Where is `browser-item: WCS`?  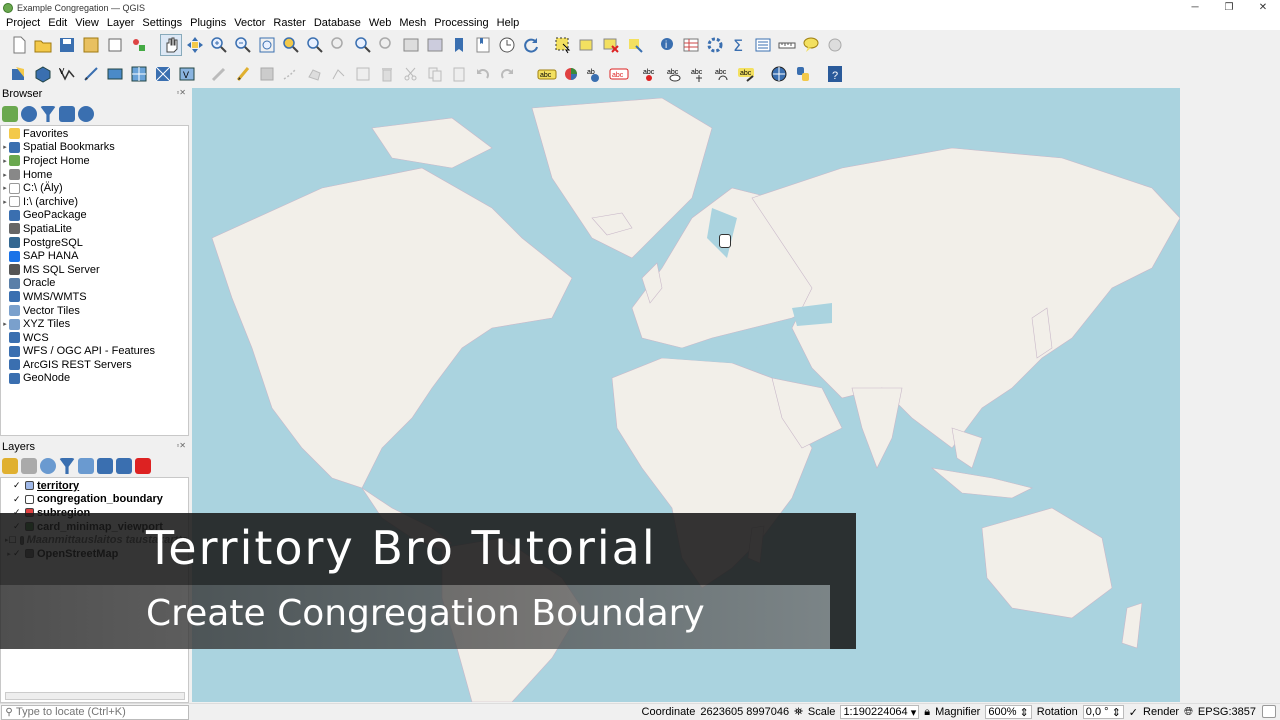 browser-item: WCS is located at coordinates (94, 338).